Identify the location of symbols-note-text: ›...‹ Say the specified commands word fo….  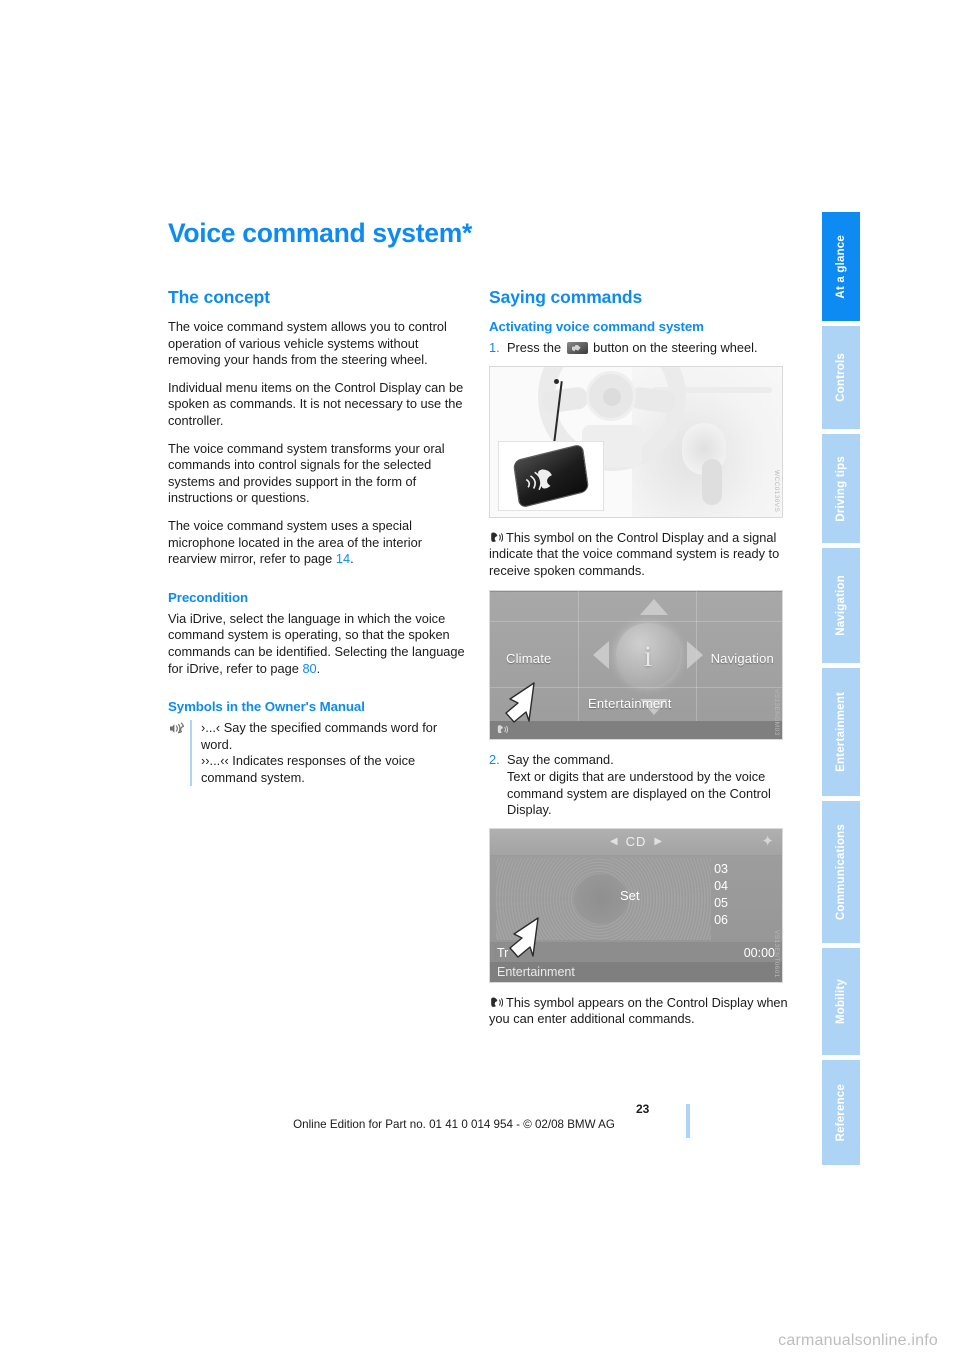
(334, 753).